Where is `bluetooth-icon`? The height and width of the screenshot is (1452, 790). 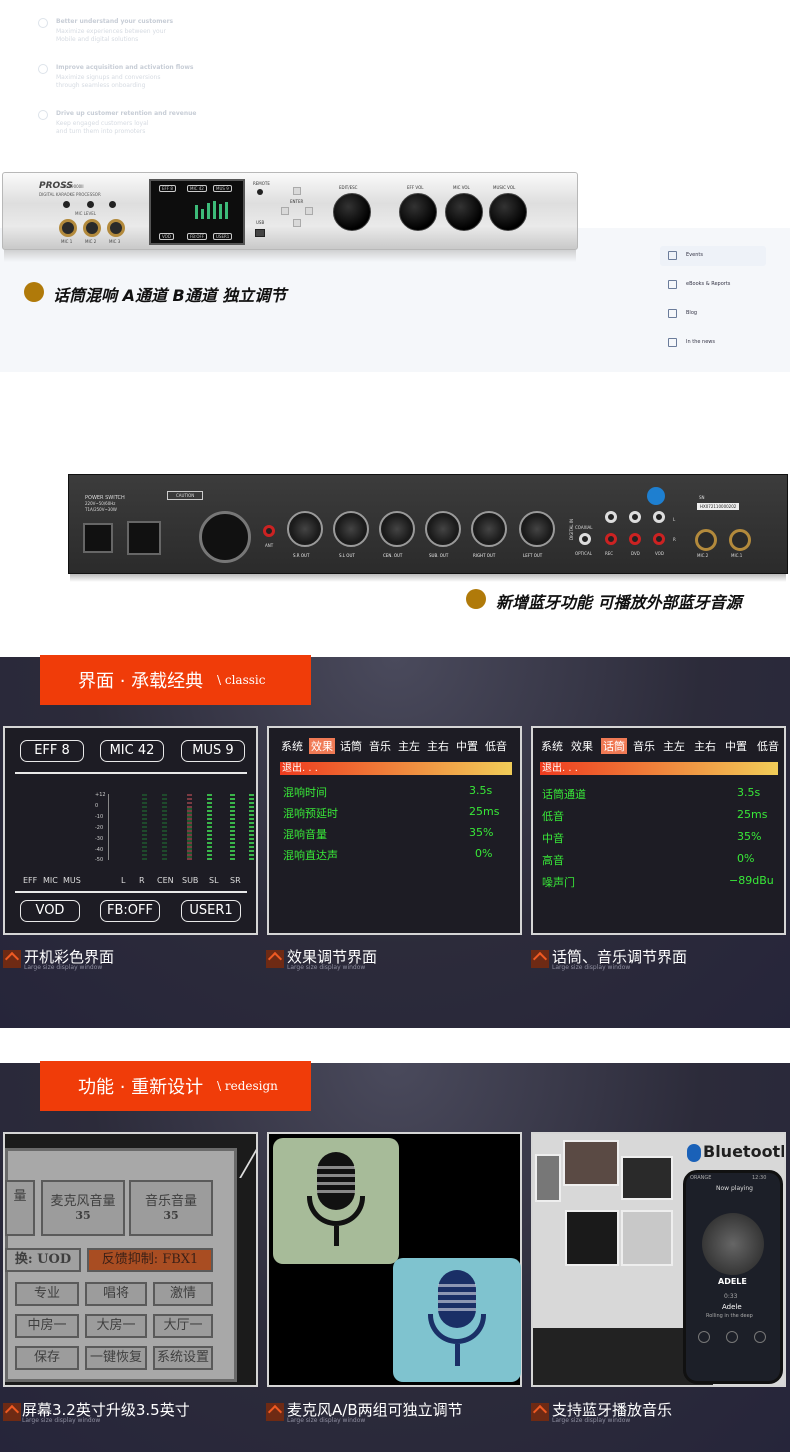 bluetooth-icon is located at coordinates (694, 1153).